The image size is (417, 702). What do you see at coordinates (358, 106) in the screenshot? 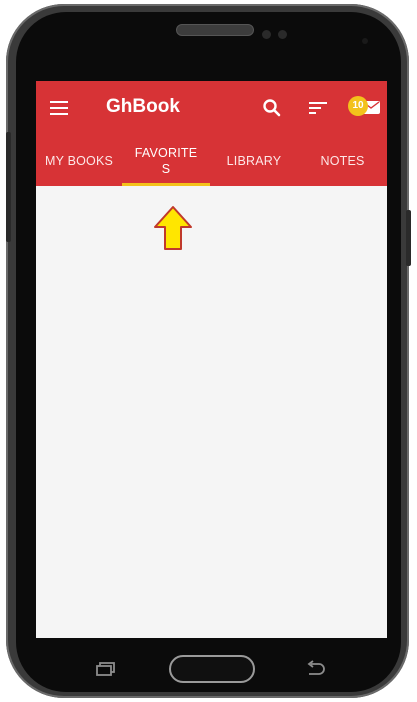
I see `notification-badge: 10` at bounding box center [358, 106].